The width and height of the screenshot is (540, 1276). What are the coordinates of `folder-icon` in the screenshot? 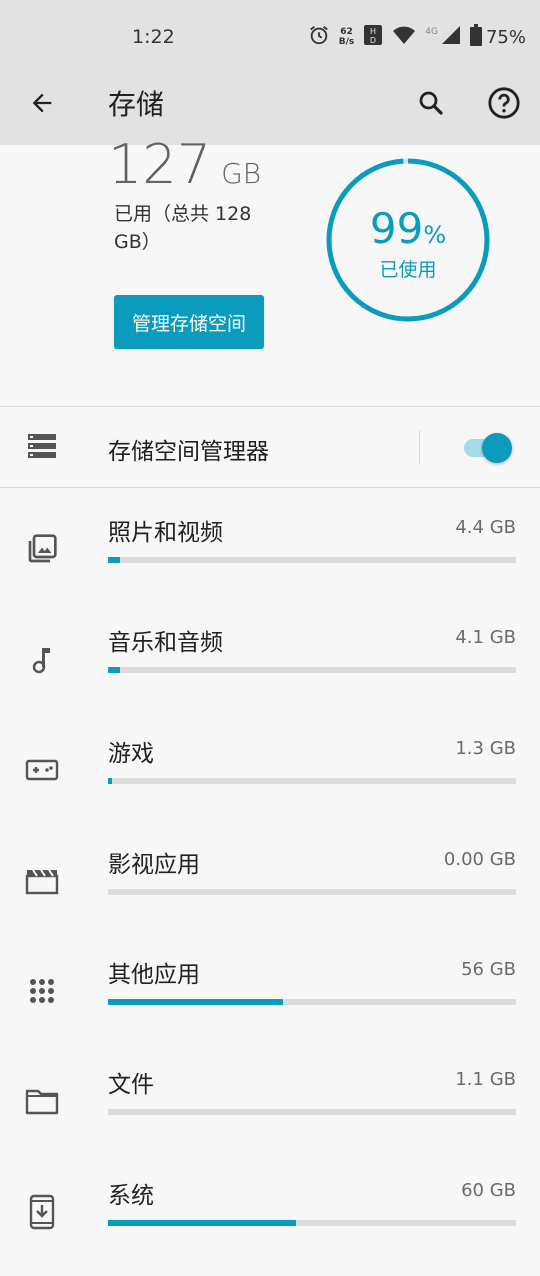 It's located at (42, 1101).